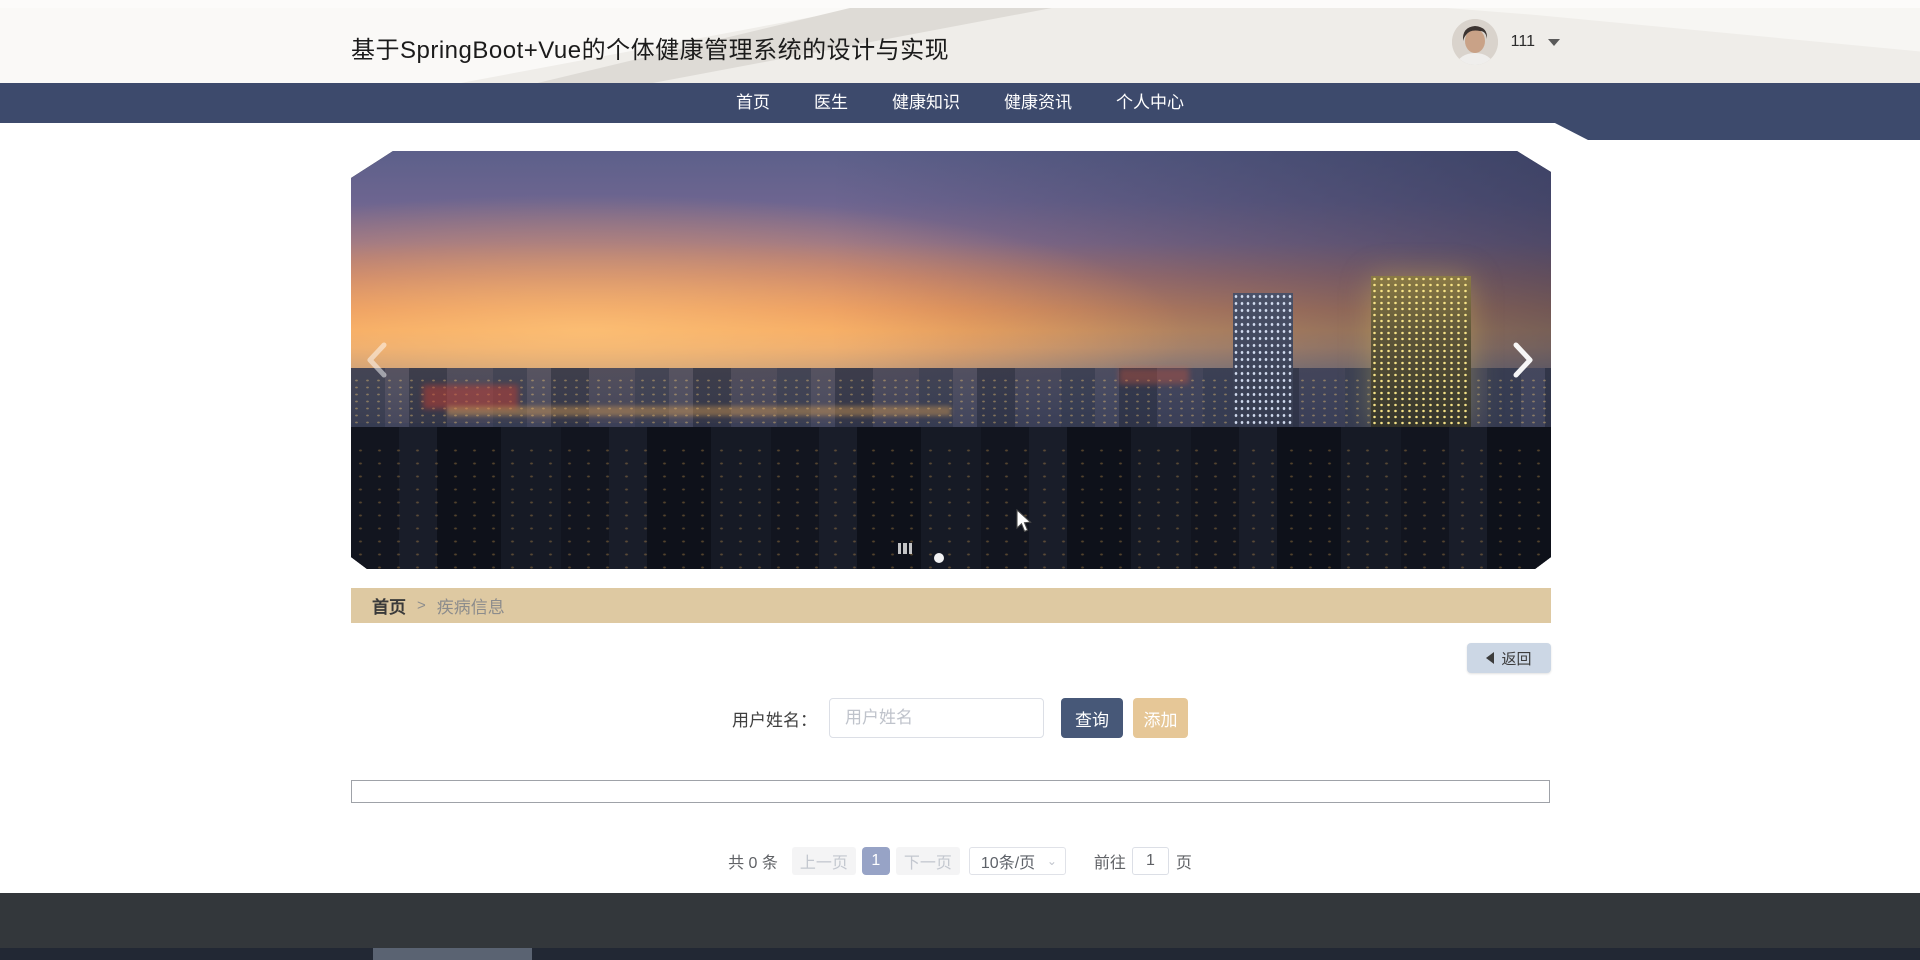  What do you see at coordinates (1051, 860) in the screenshot?
I see `select-caret-icon: ⌄` at bounding box center [1051, 860].